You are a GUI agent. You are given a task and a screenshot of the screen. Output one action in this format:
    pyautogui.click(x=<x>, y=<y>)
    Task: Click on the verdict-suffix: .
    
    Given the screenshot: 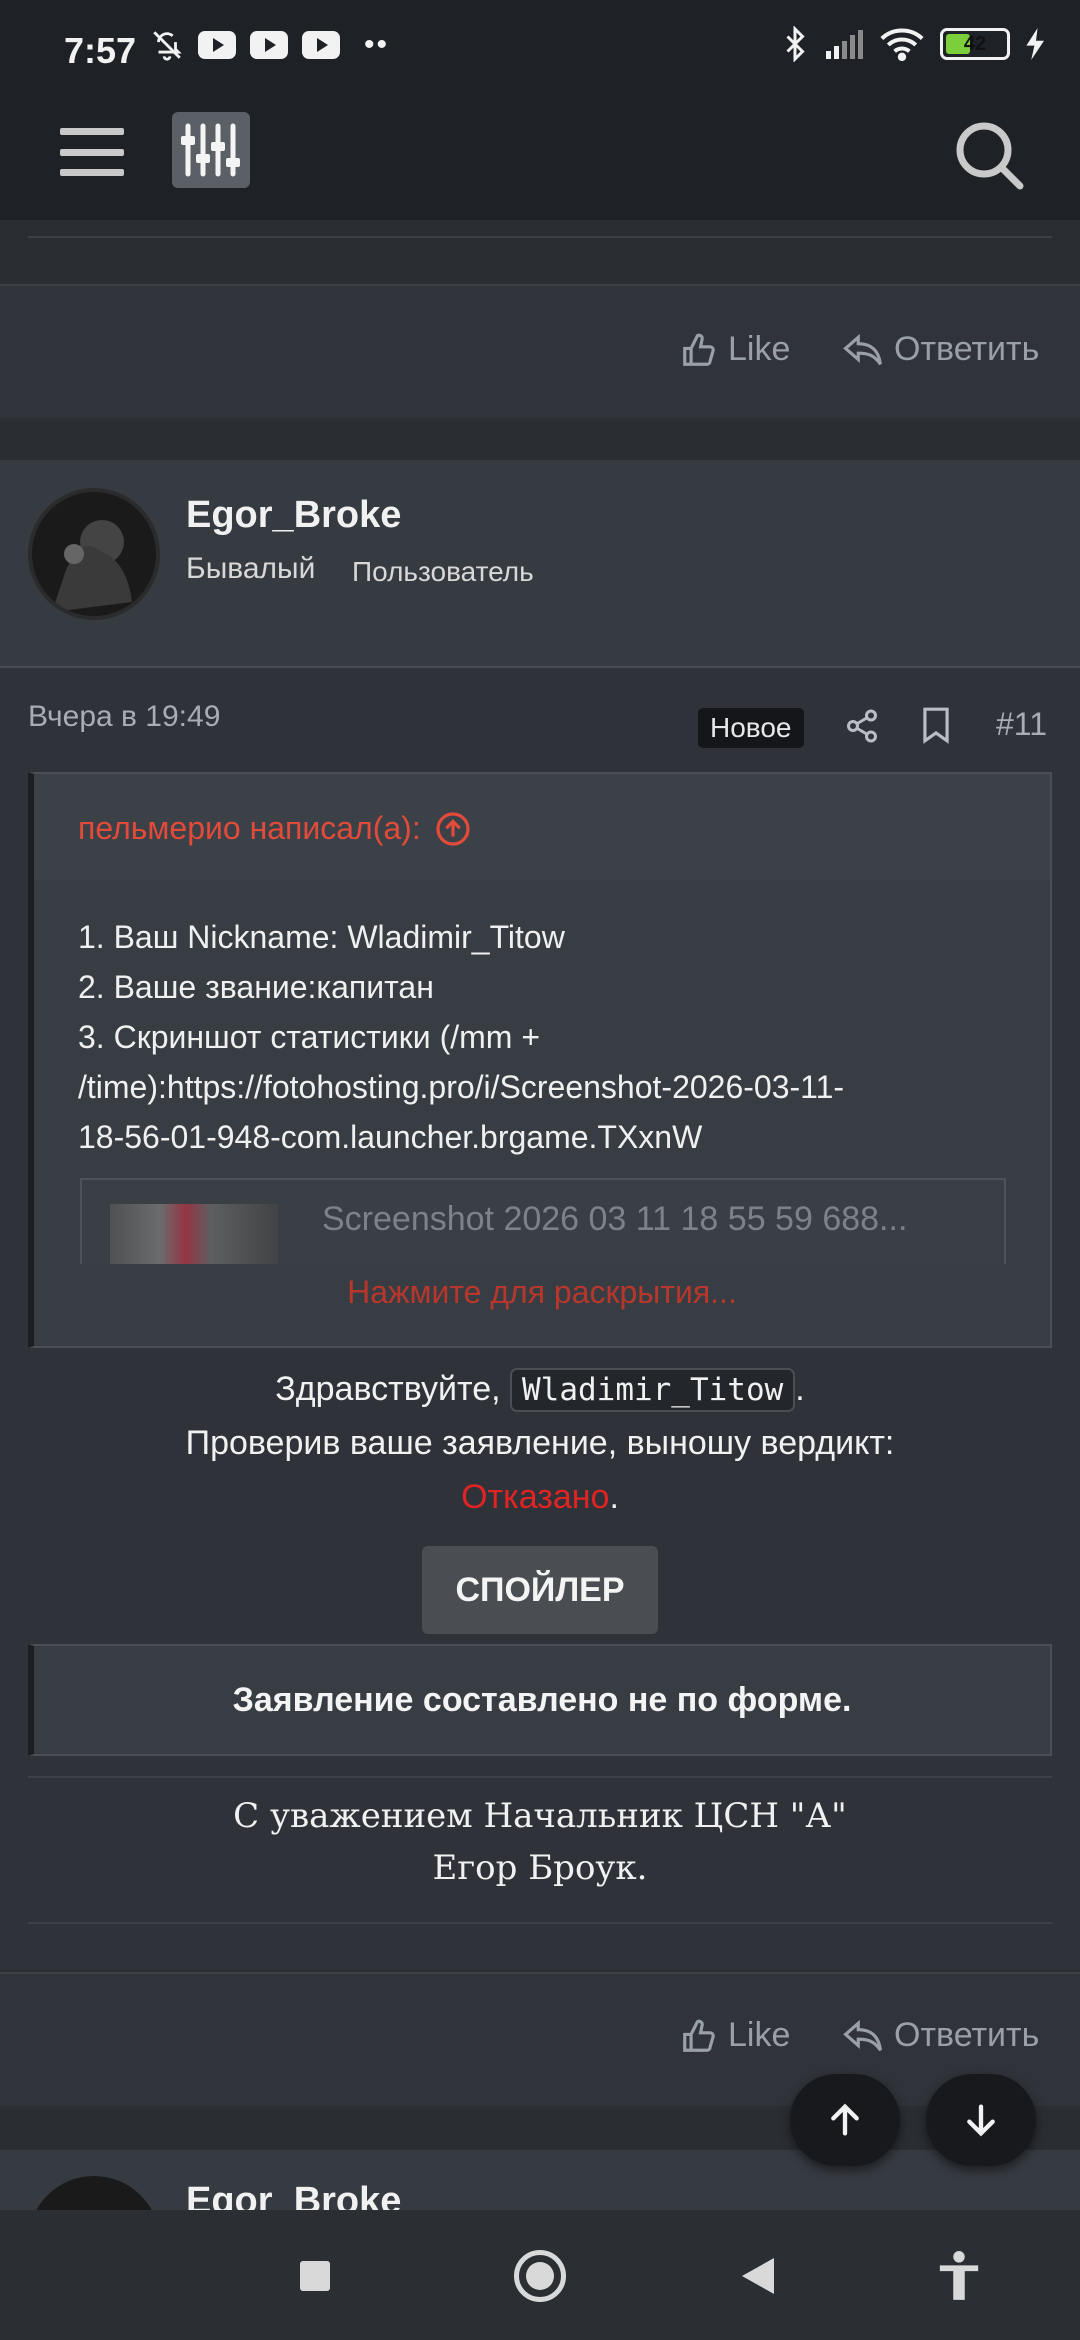 What is the action you would take?
    pyautogui.click(x=614, y=1497)
    